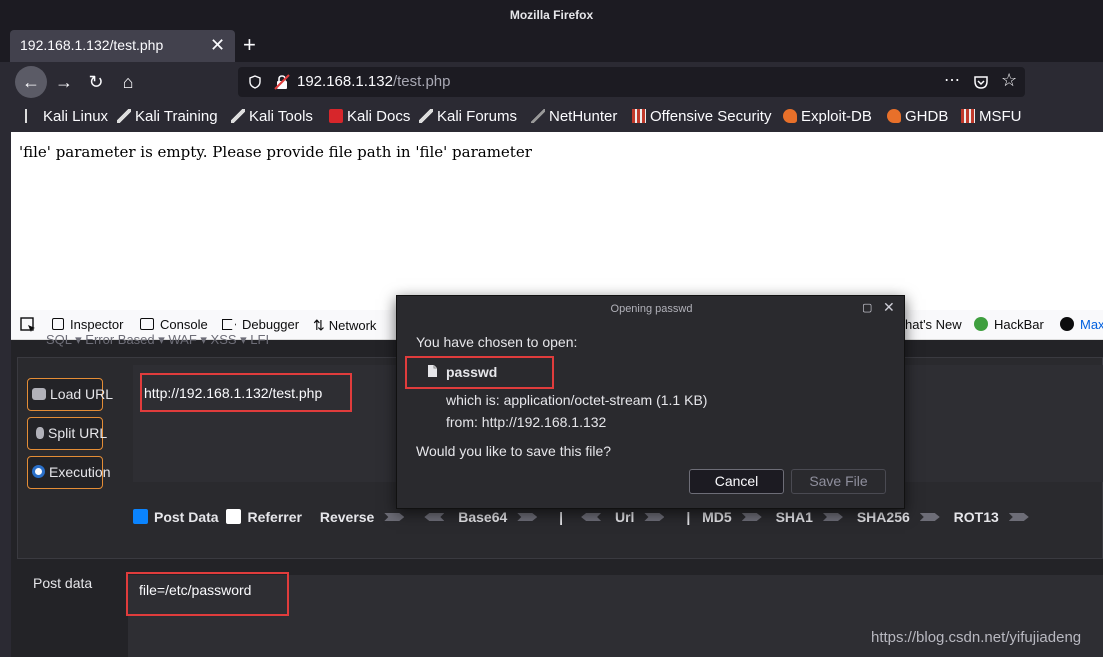 The height and width of the screenshot is (657, 1103). I want to click on tab-whats-new: hat's New, so click(933, 324).